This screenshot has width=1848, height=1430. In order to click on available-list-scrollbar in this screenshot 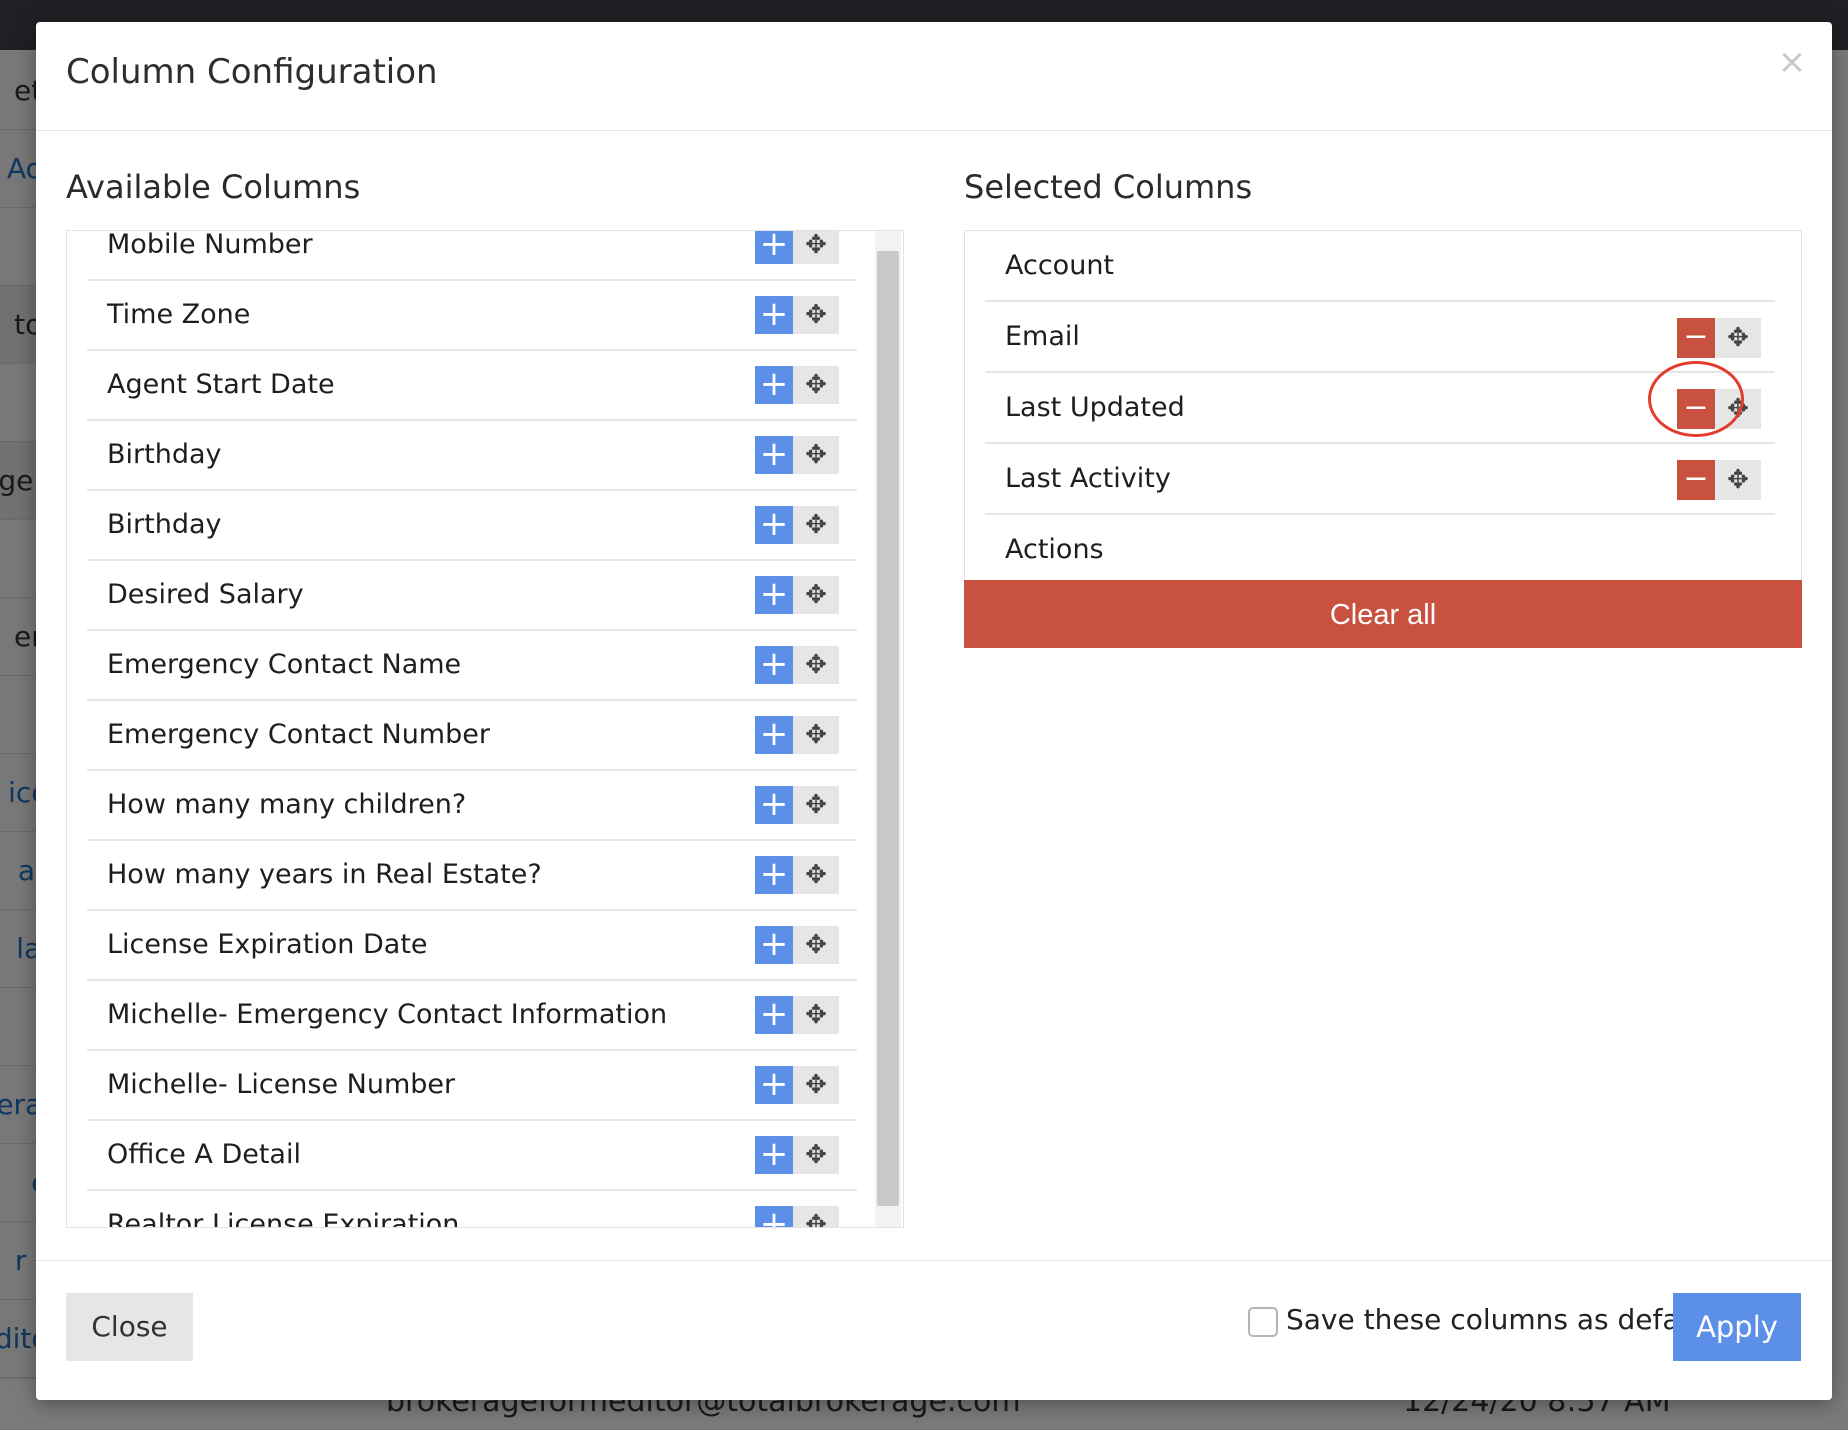, I will do `click(888, 729)`.